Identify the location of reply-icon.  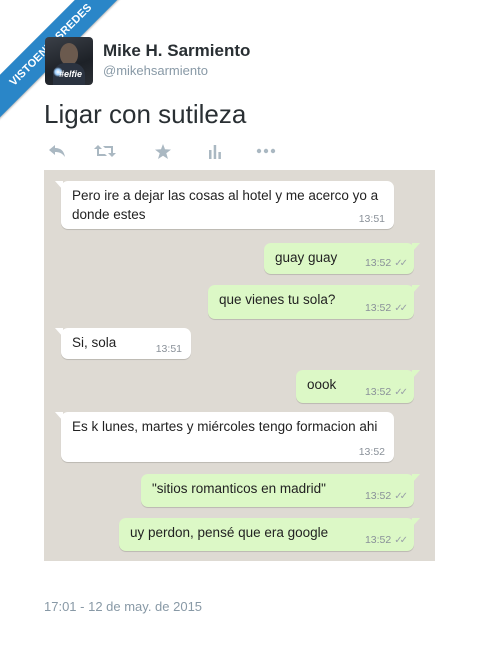
(57, 151).